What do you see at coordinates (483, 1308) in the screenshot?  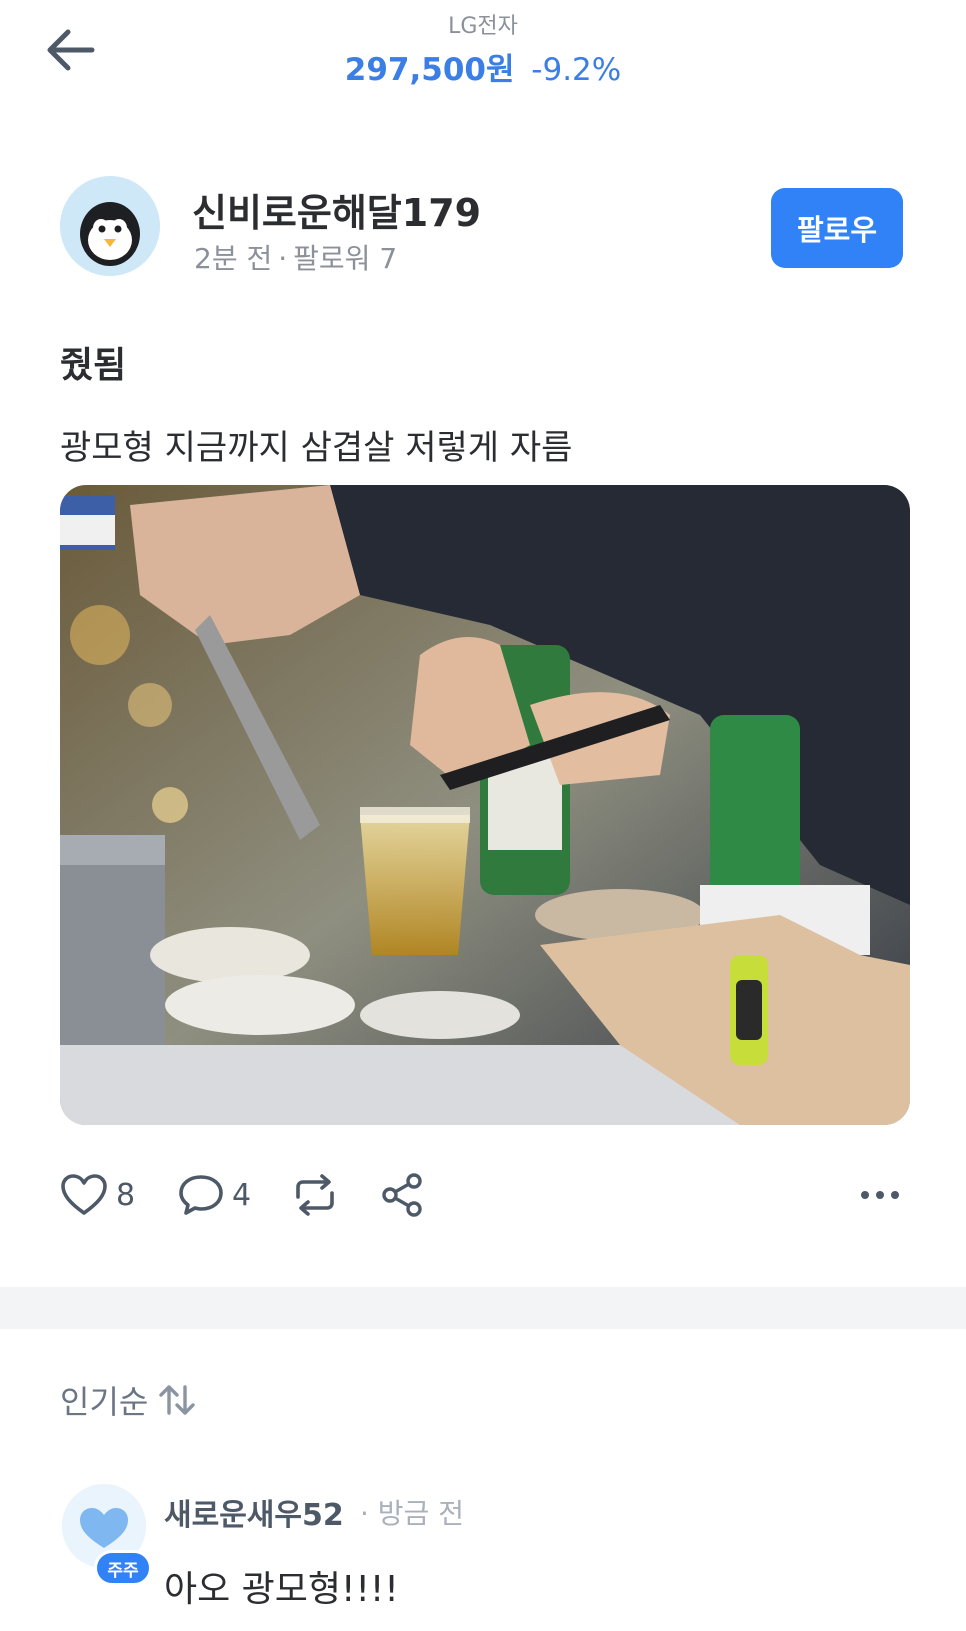 I see `section-divider` at bounding box center [483, 1308].